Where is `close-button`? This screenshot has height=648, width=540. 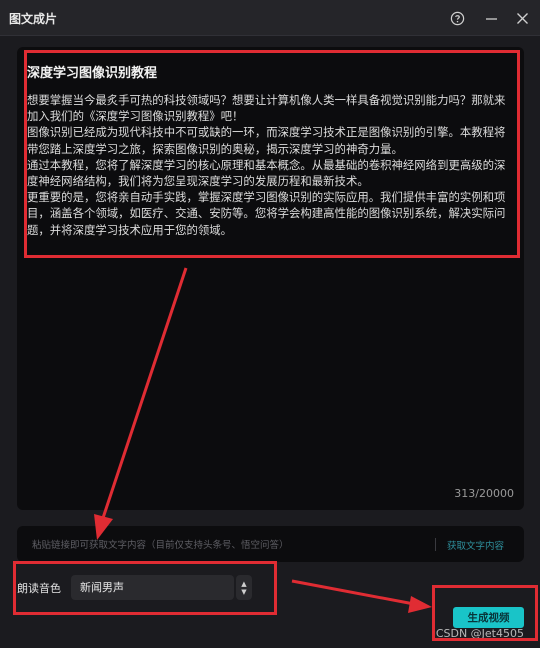
close-button is located at coordinates (522, 18).